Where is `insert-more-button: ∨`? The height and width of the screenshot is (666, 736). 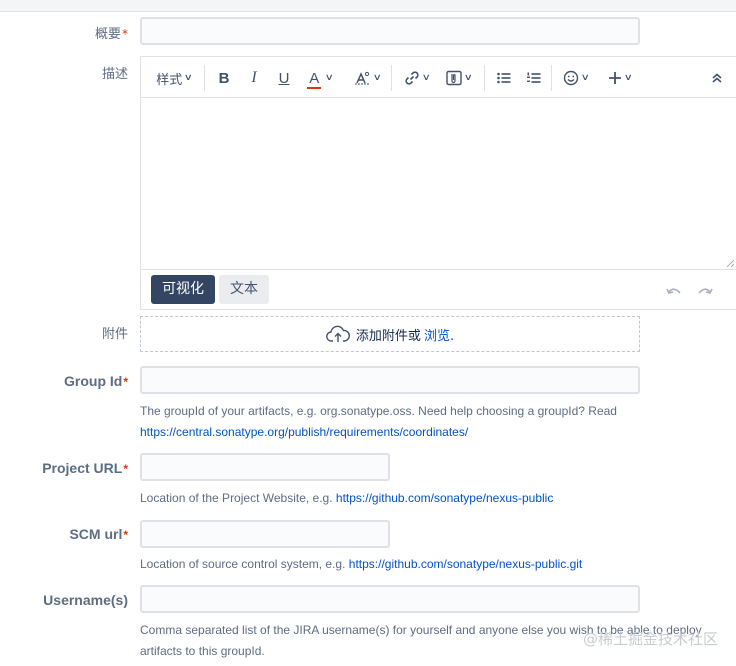 insert-more-button: ∨ is located at coordinates (620, 78).